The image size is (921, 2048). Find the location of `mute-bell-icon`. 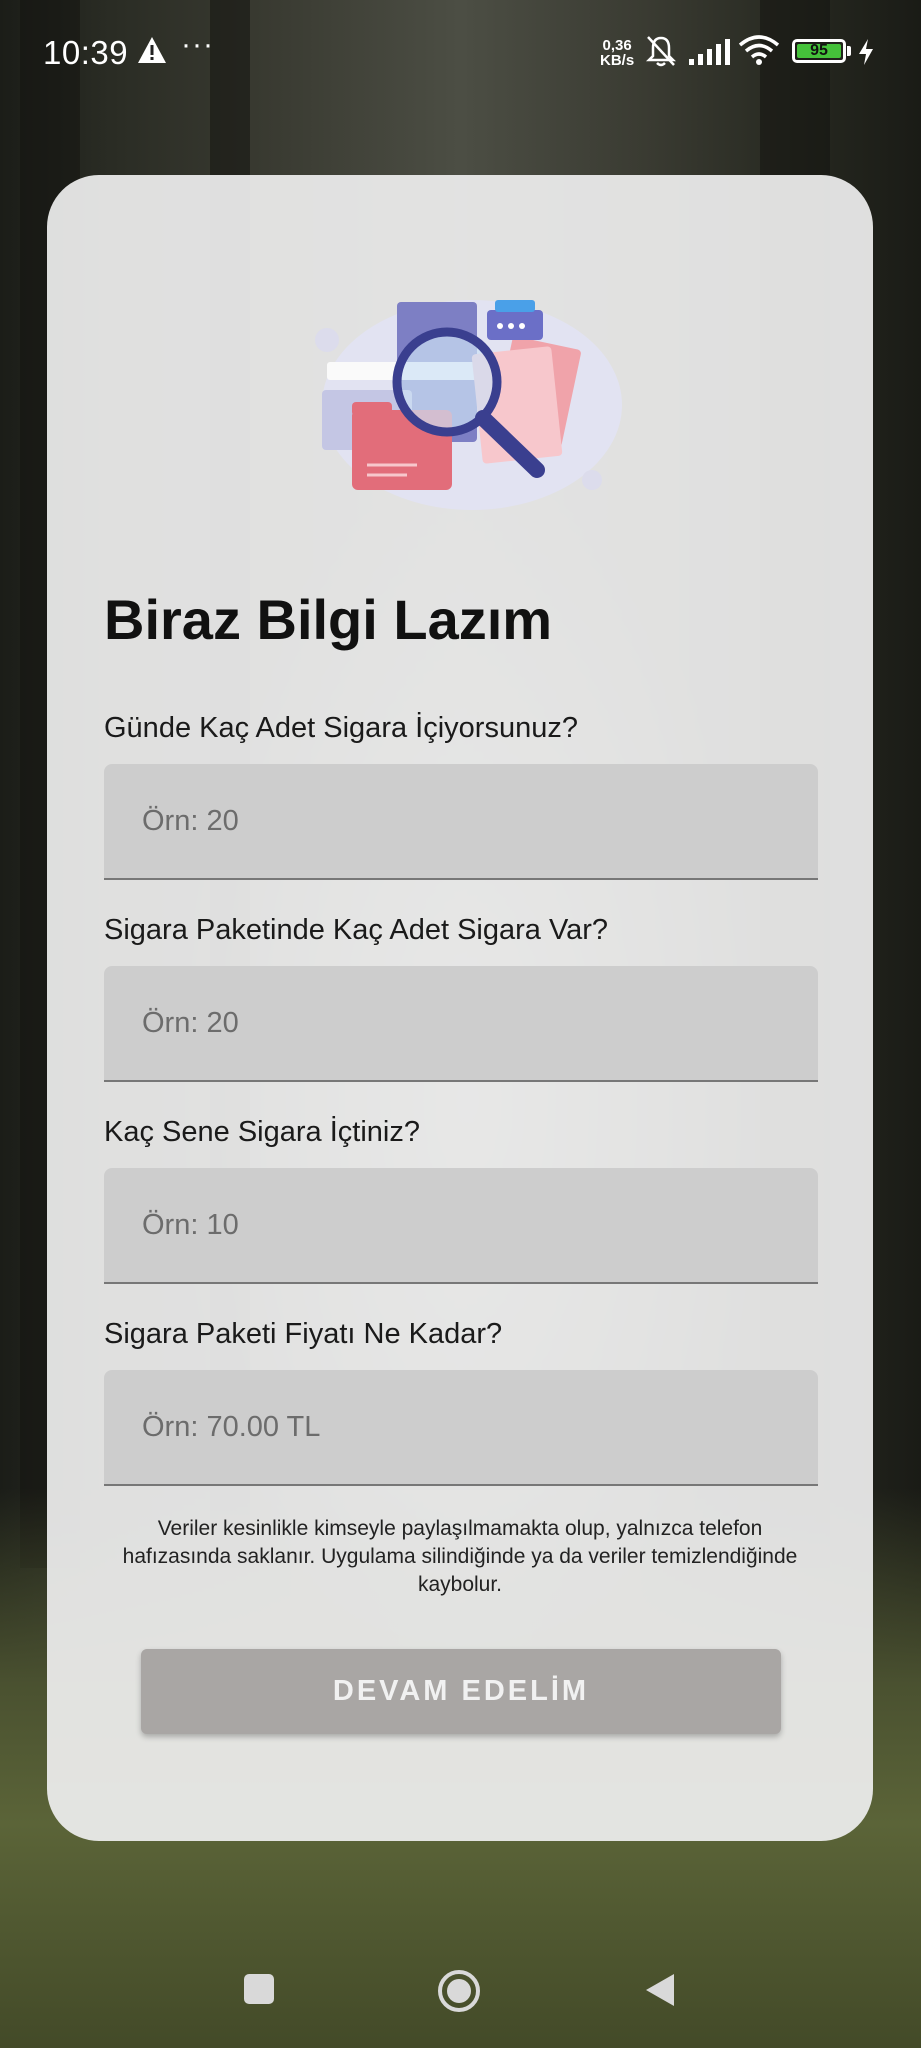

mute-bell-icon is located at coordinates (661, 51).